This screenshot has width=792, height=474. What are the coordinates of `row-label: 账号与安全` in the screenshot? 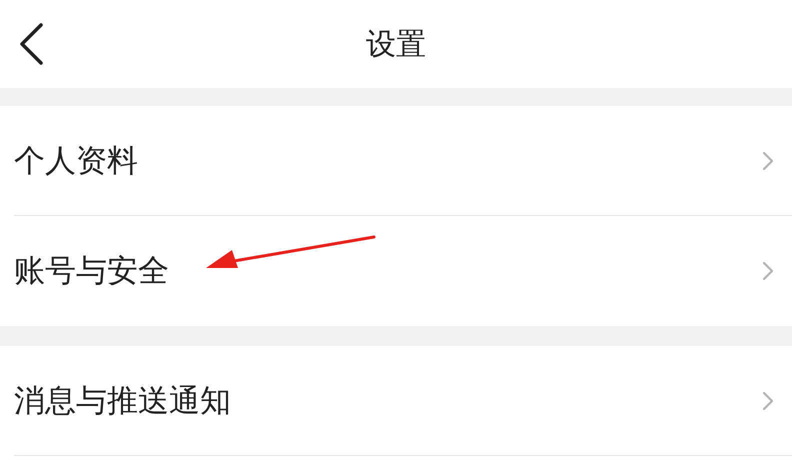 It's located at (91, 271).